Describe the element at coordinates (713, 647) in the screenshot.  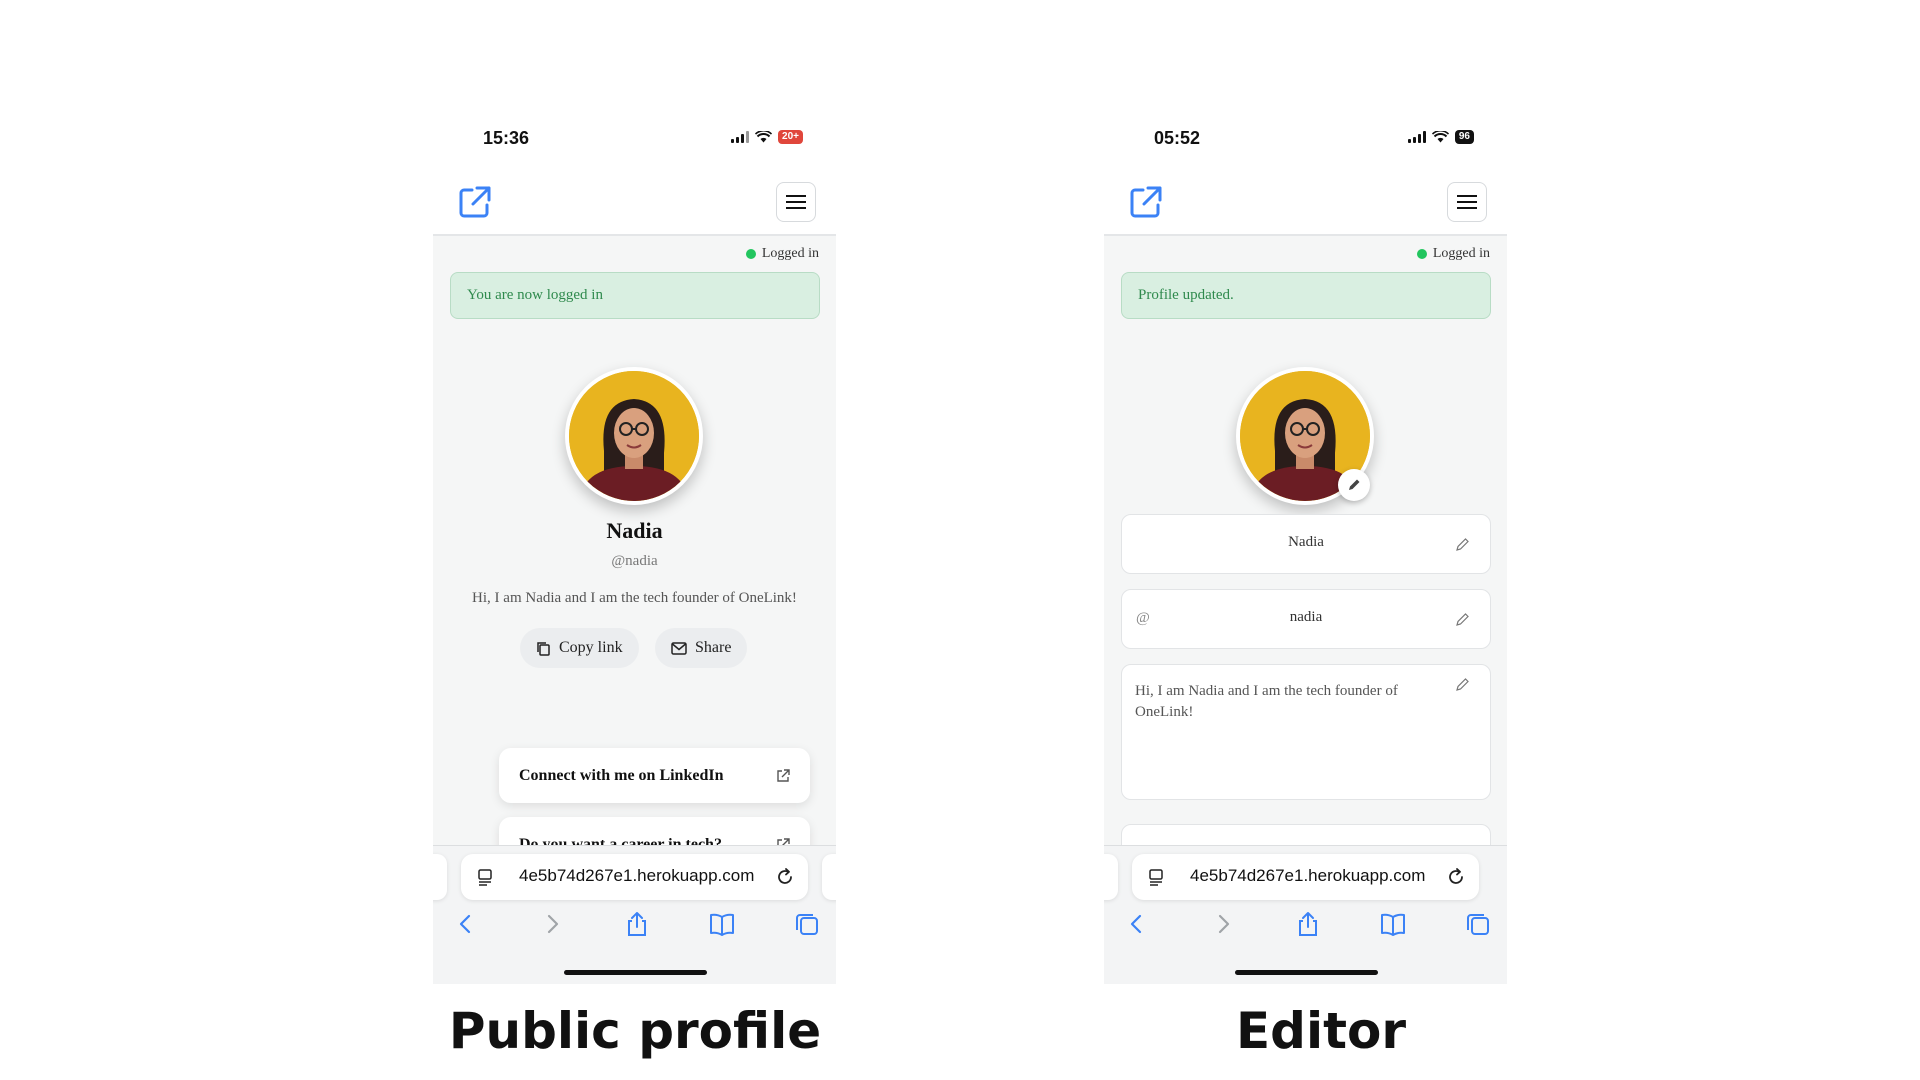
I see `share-label: Share` at that location.